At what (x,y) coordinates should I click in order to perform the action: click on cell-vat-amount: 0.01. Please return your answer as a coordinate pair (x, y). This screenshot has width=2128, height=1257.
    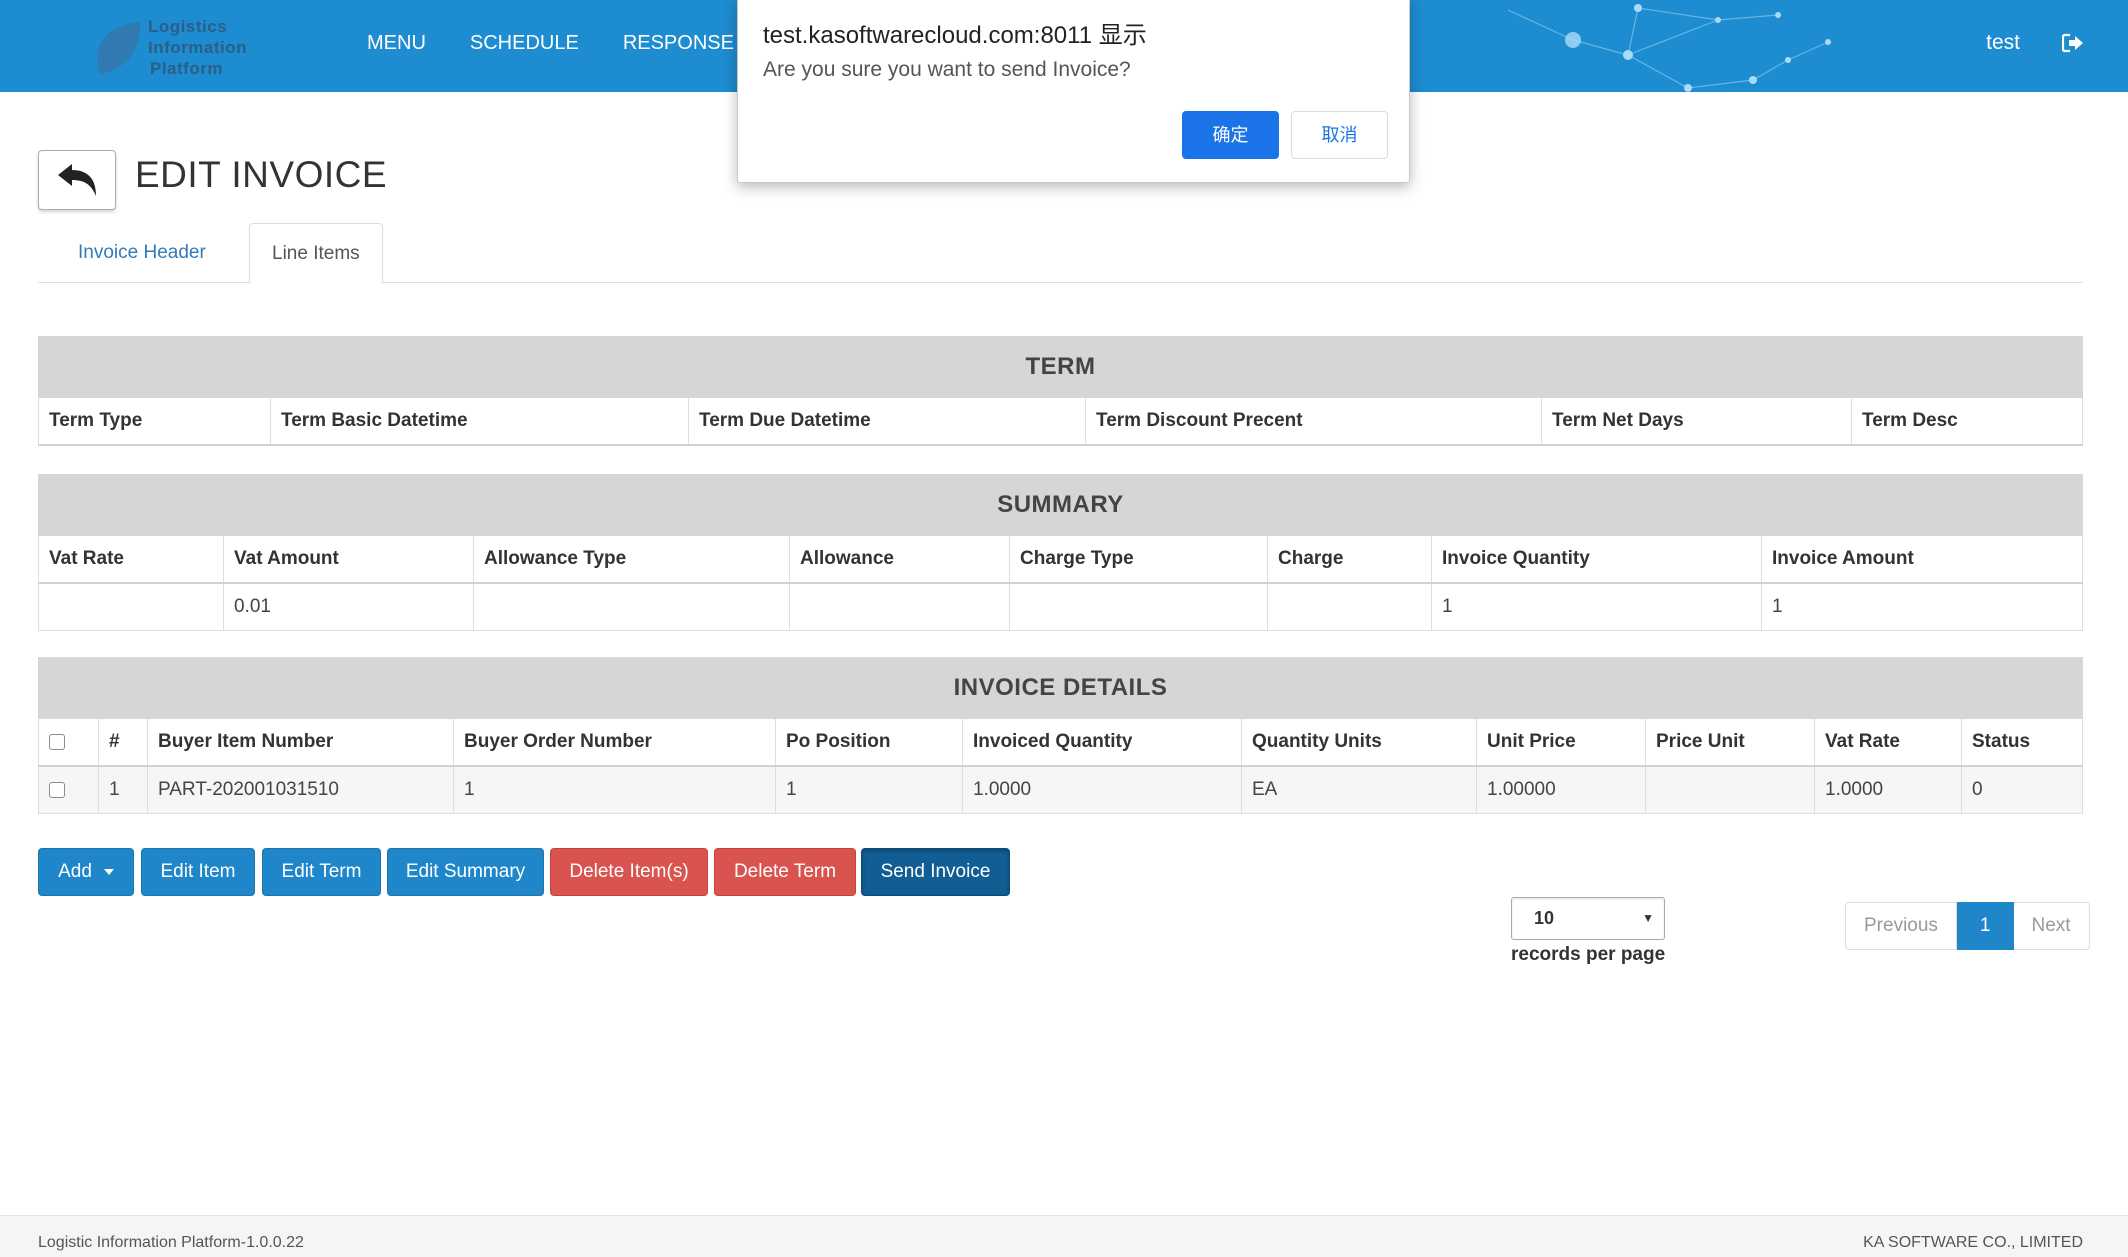
    Looking at the image, I should click on (348, 606).